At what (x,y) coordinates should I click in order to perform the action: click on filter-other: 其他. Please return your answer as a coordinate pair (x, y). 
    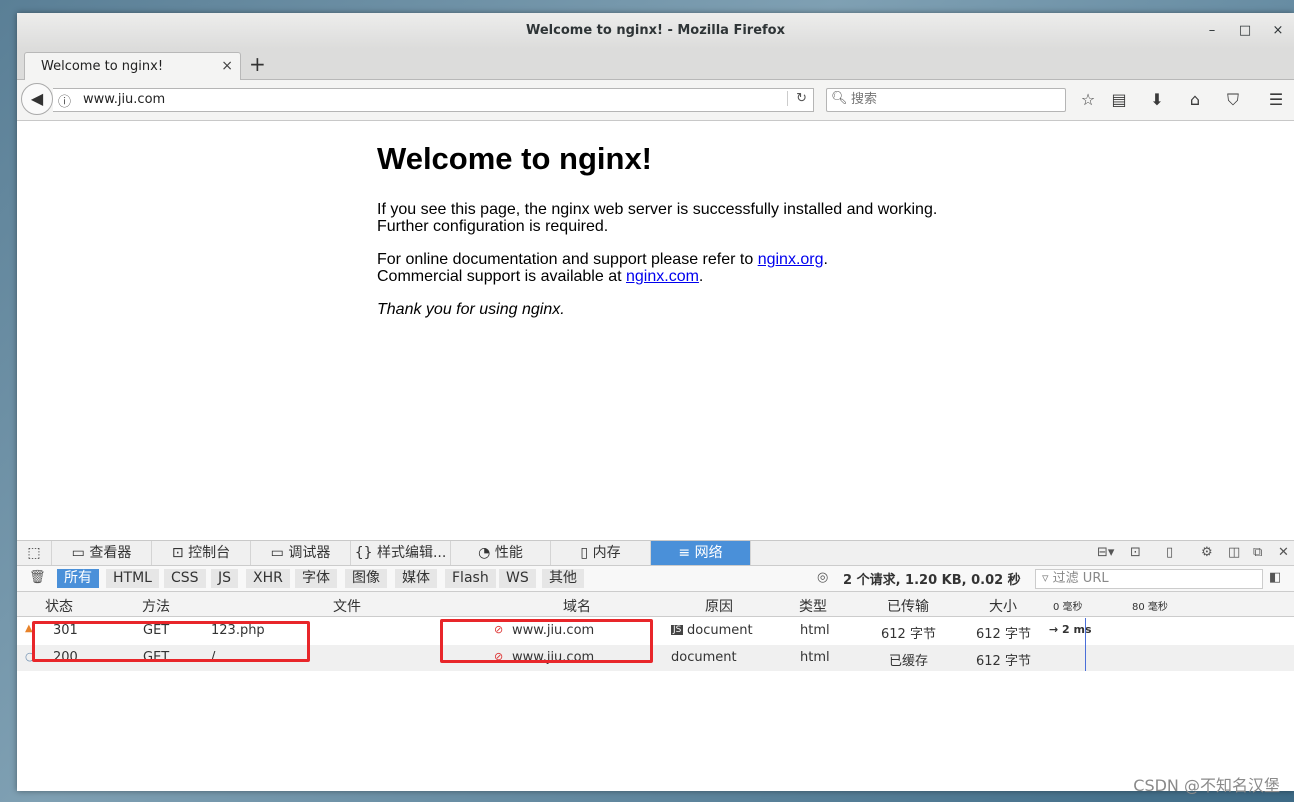
    Looking at the image, I should click on (563, 578).